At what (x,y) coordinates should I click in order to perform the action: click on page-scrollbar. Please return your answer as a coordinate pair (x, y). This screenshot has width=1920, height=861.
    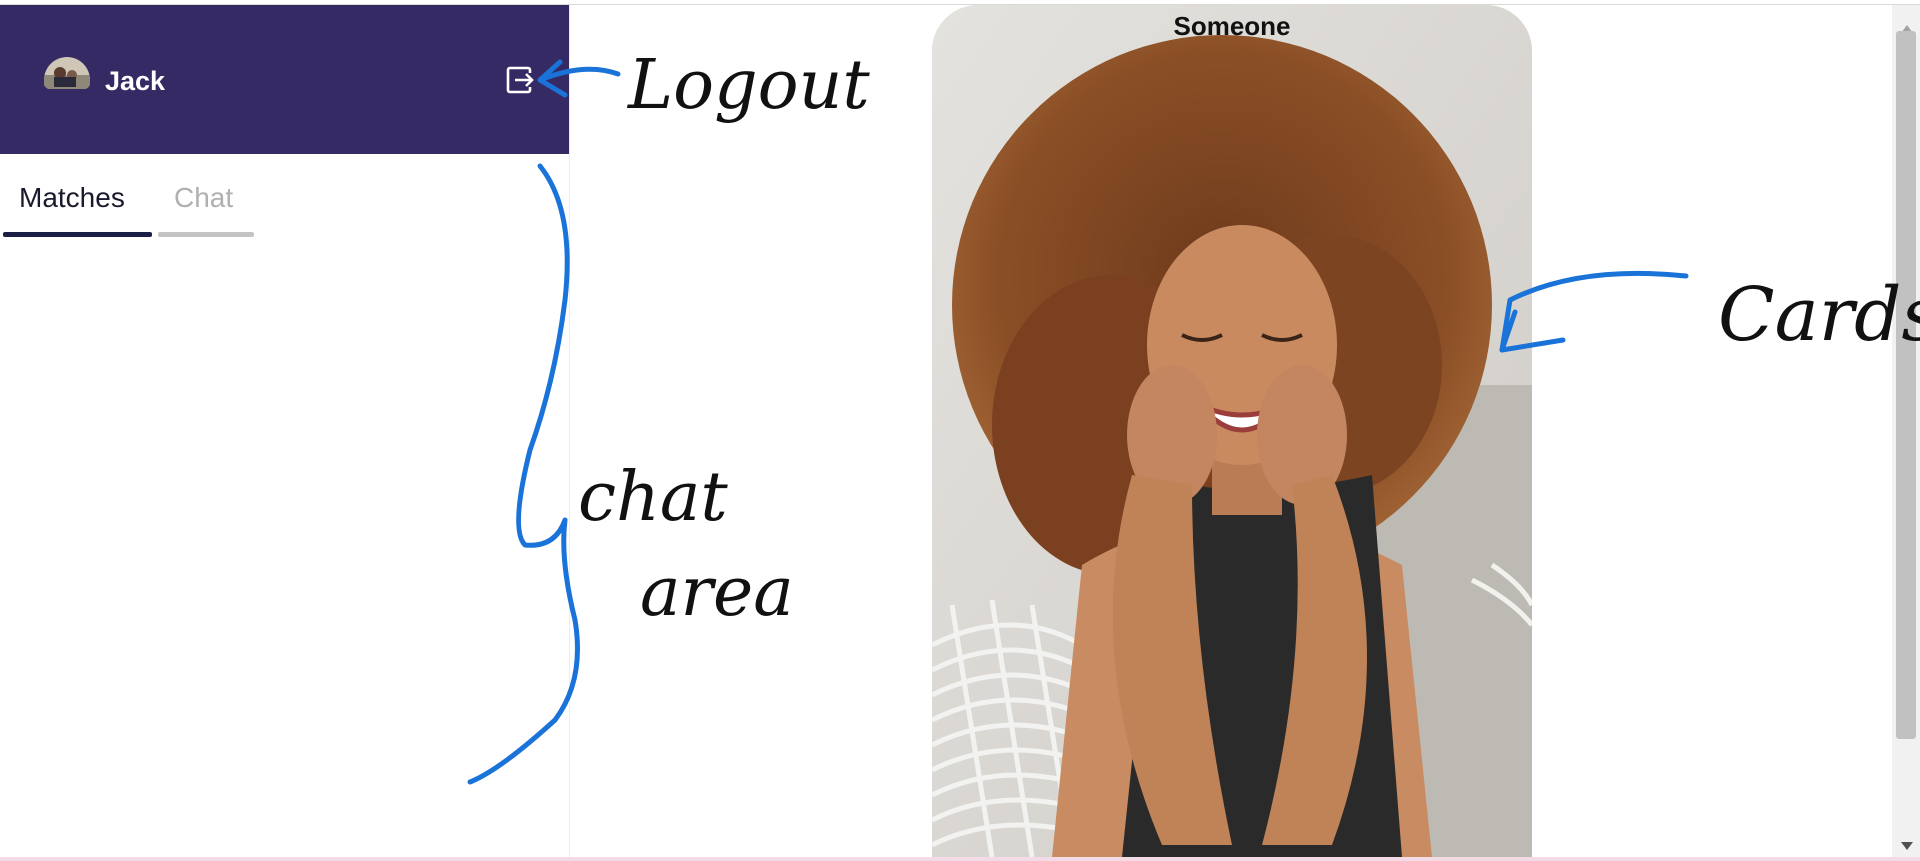
    Looking at the image, I should click on (1906, 431).